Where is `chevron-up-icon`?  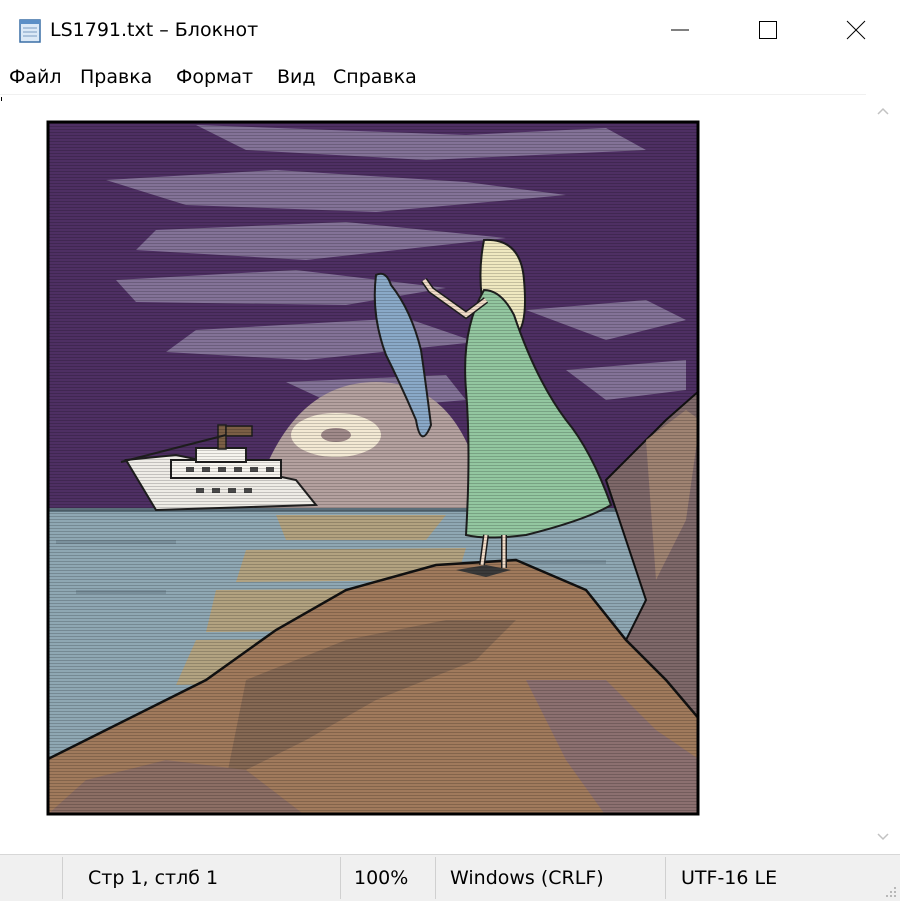 chevron-up-icon is located at coordinates (883, 111).